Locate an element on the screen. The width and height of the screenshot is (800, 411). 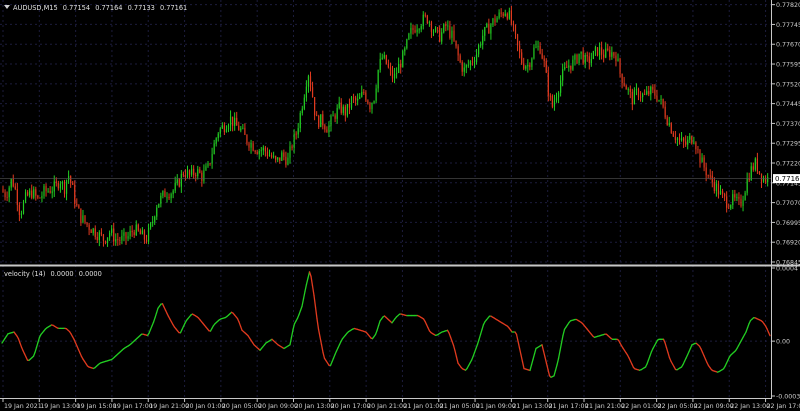
indicator-value-2: 0.0000 is located at coordinates (90, 274).